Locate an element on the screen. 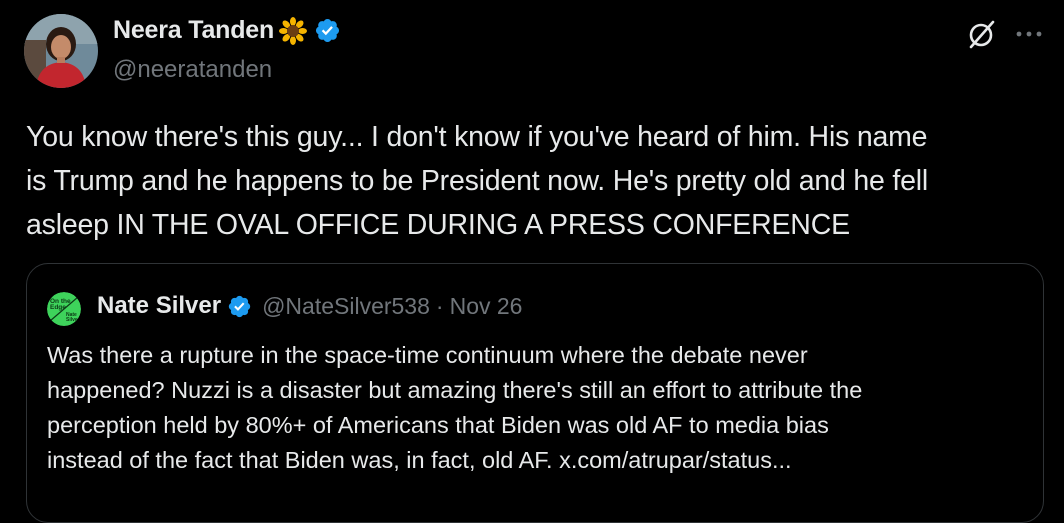 The width and height of the screenshot is (1064, 523). quoted-tweet-header: Nate Silver @NateSilver538 · Nov 26 is located at coordinates (309, 306).